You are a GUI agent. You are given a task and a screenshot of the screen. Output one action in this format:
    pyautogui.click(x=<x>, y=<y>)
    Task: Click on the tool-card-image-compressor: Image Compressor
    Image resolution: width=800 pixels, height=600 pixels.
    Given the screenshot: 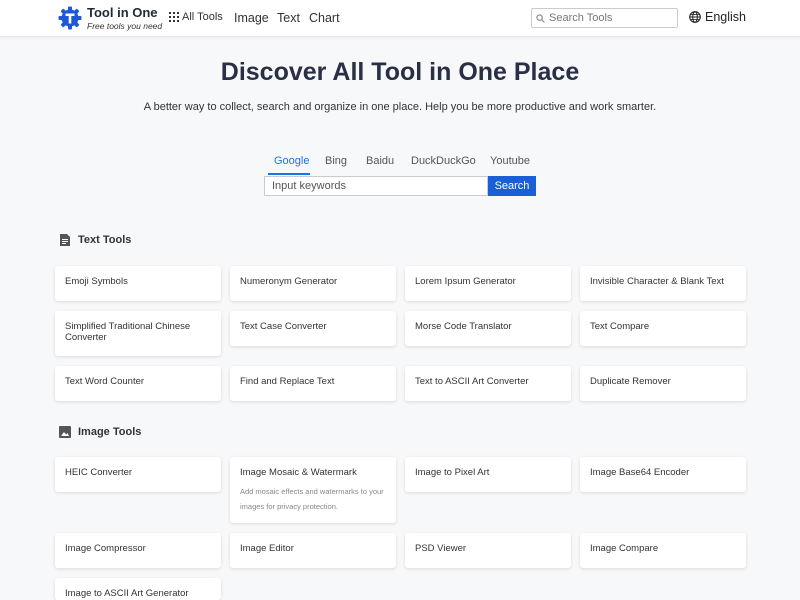 What is the action you would take?
    pyautogui.click(x=138, y=550)
    